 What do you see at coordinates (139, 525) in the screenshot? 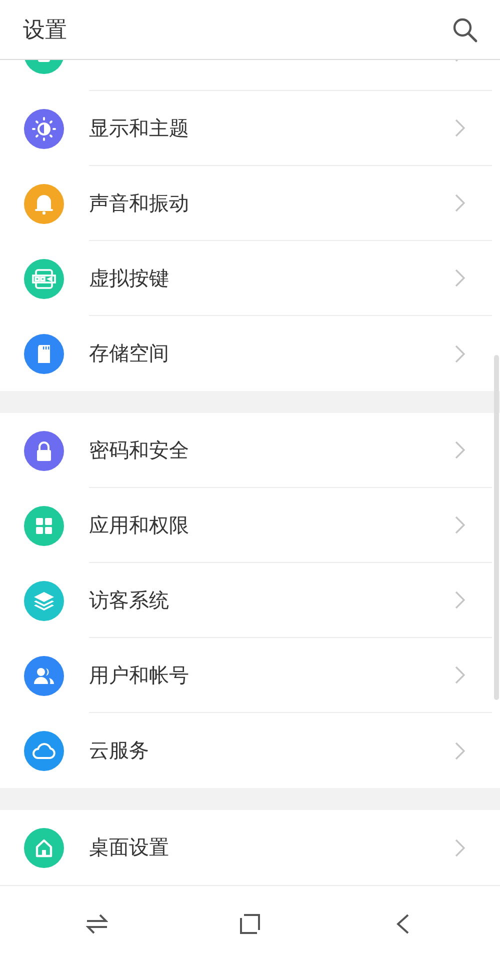
I see `settings-item-label: 应用和权限` at bounding box center [139, 525].